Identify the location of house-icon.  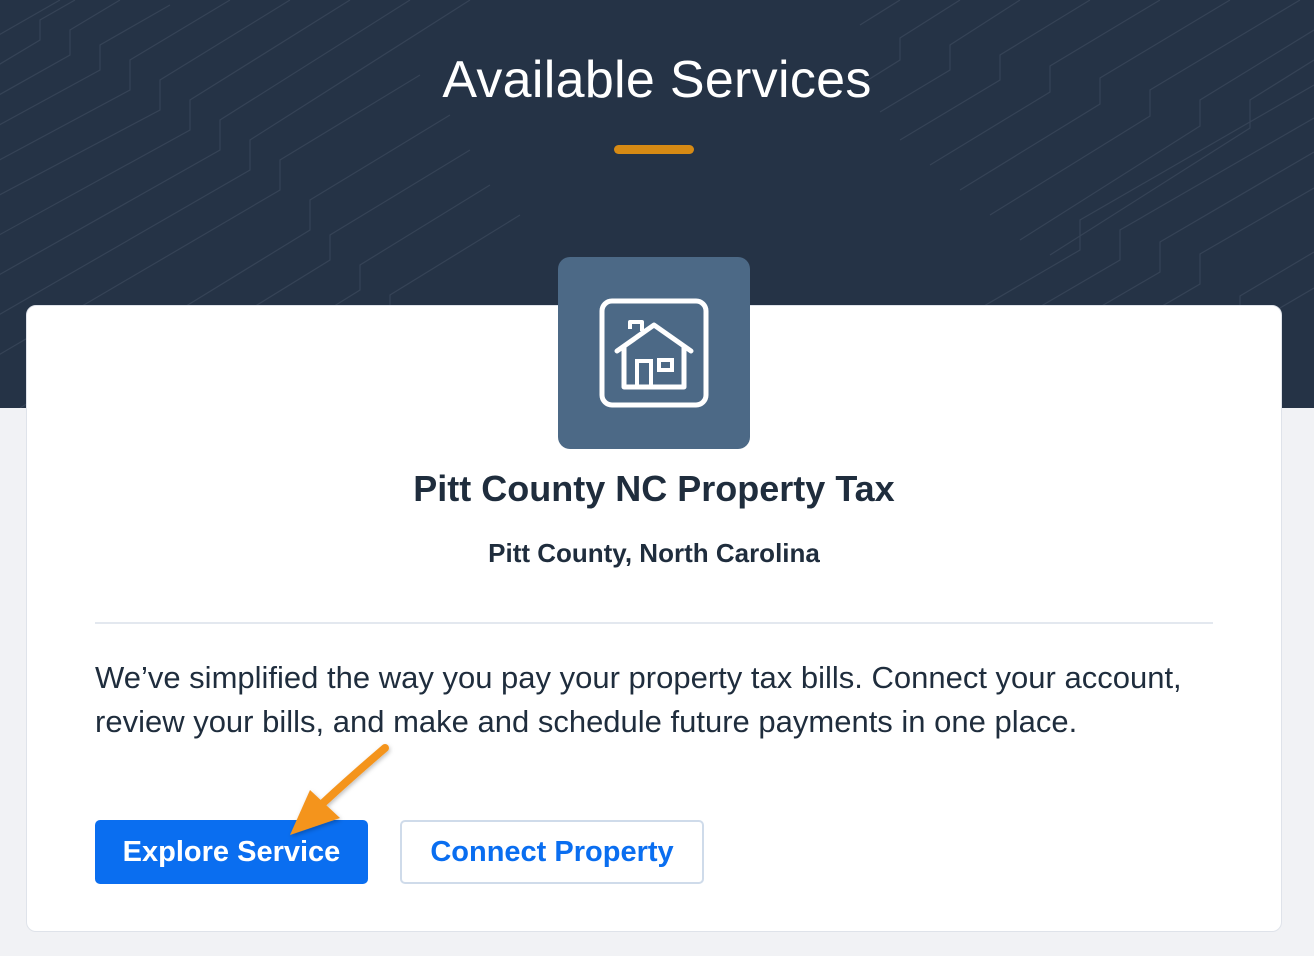
(654, 353).